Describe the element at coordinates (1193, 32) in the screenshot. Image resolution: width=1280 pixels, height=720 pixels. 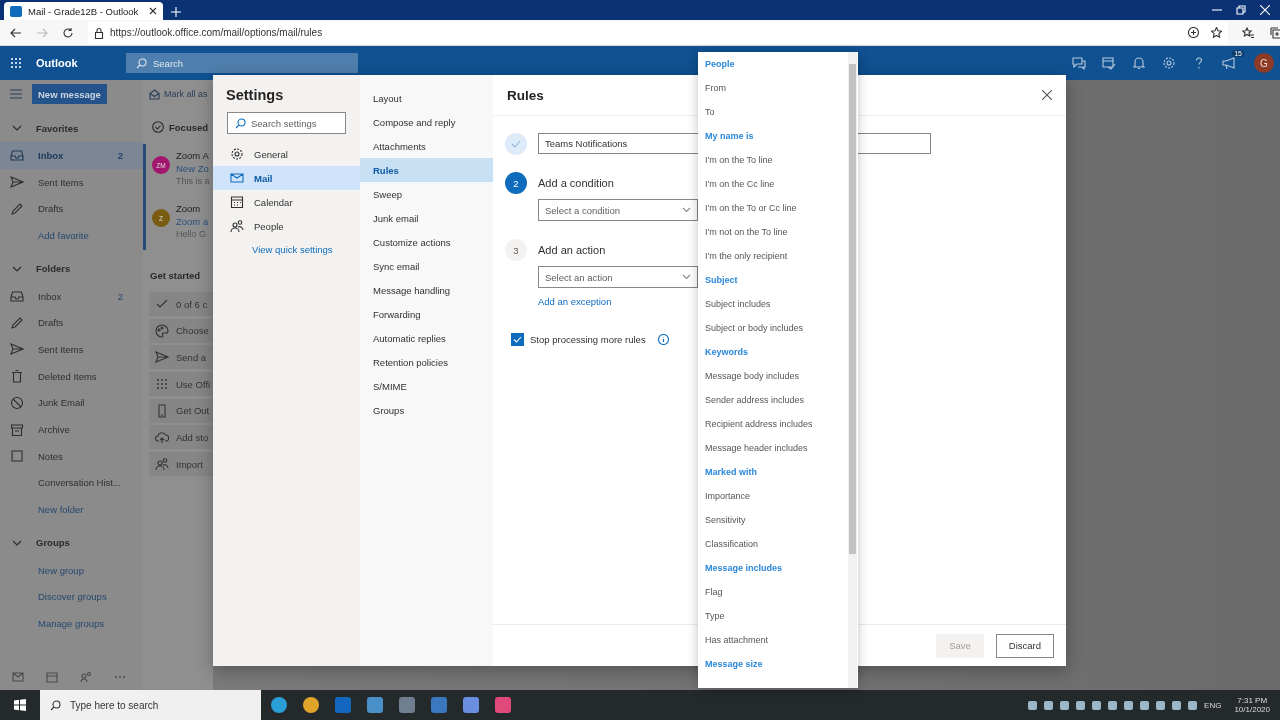
I see `add-circle-icon` at that location.